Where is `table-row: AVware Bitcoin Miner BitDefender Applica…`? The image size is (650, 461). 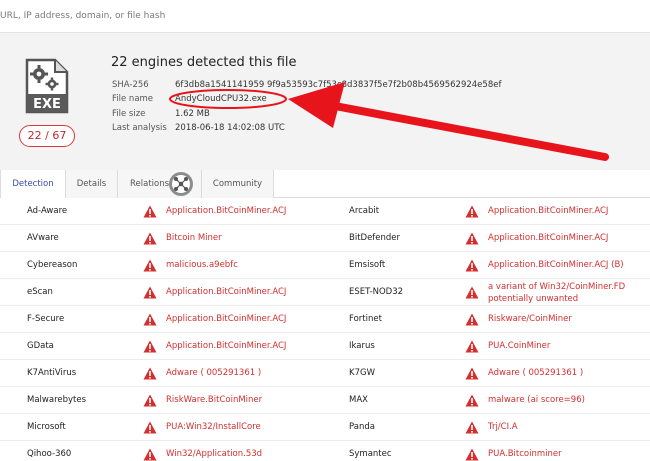 table-row: AVware Bitcoin Miner BitDefender Applica… is located at coordinates (325, 238).